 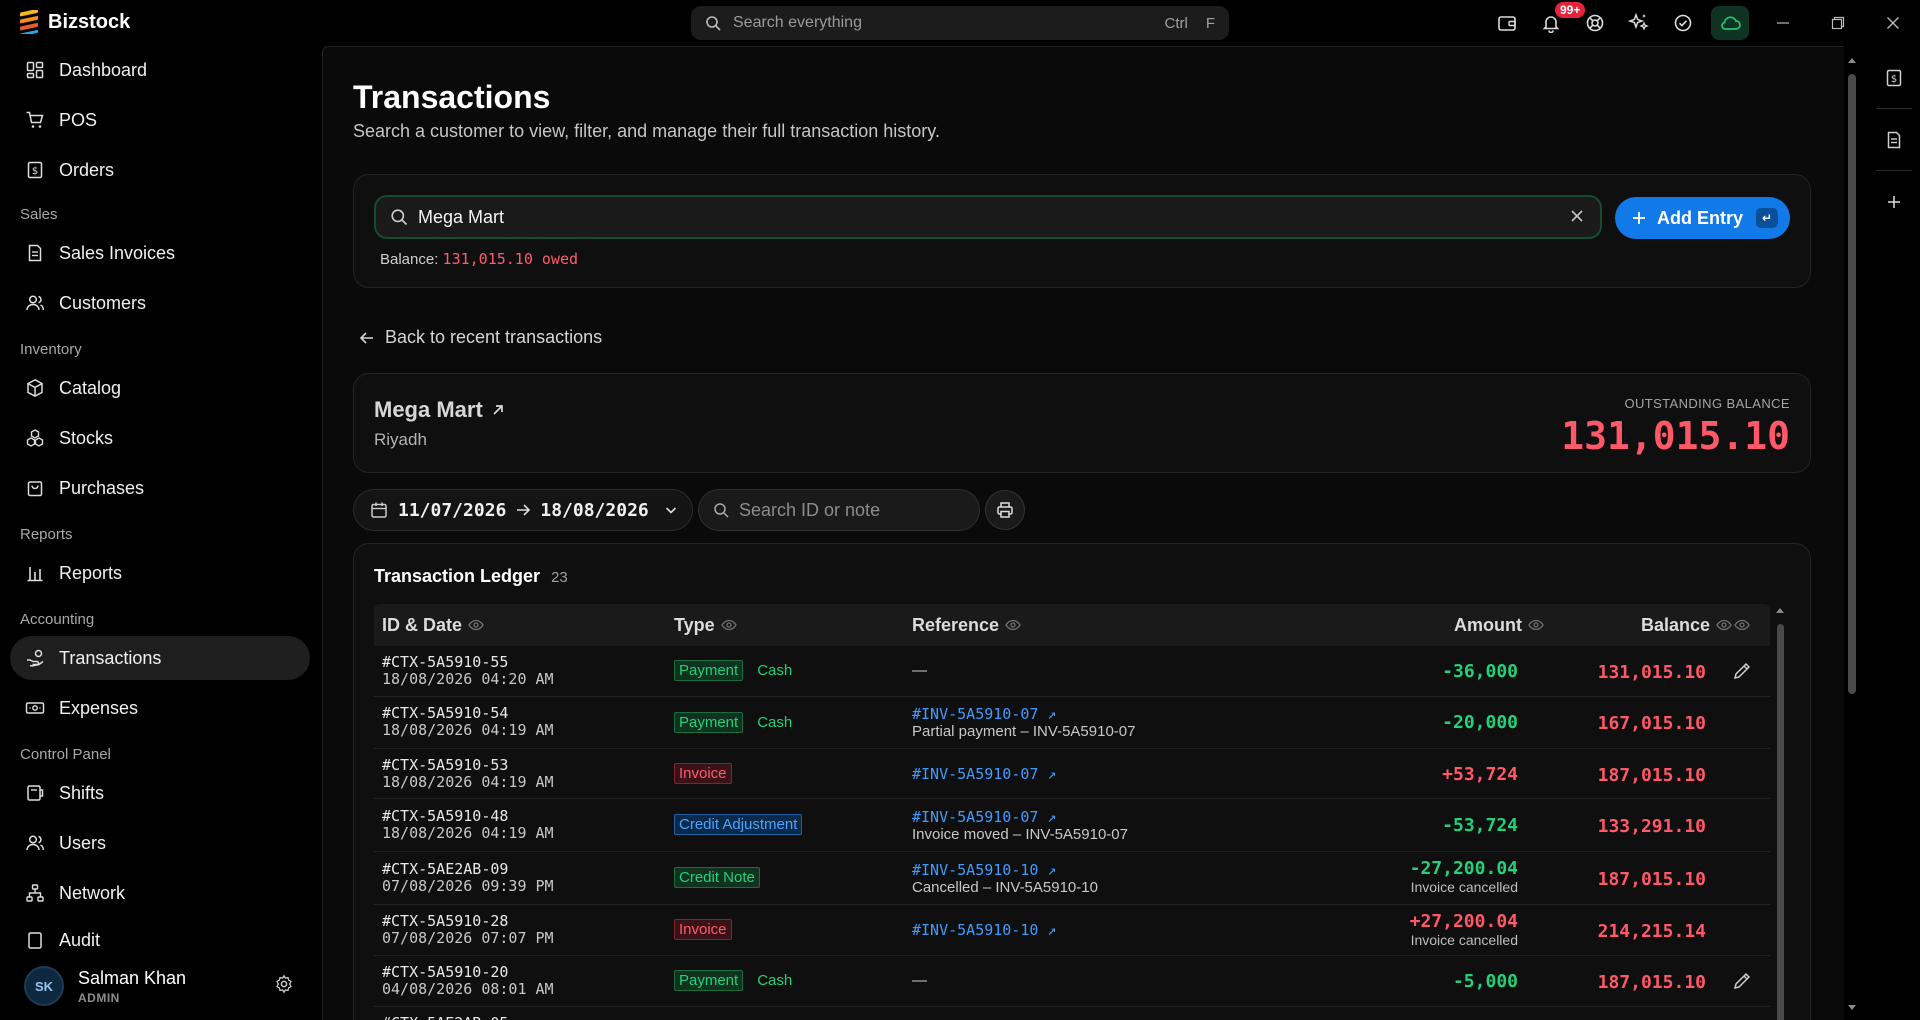 I want to click on column-balance: Balance, so click(x=1686, y=625).